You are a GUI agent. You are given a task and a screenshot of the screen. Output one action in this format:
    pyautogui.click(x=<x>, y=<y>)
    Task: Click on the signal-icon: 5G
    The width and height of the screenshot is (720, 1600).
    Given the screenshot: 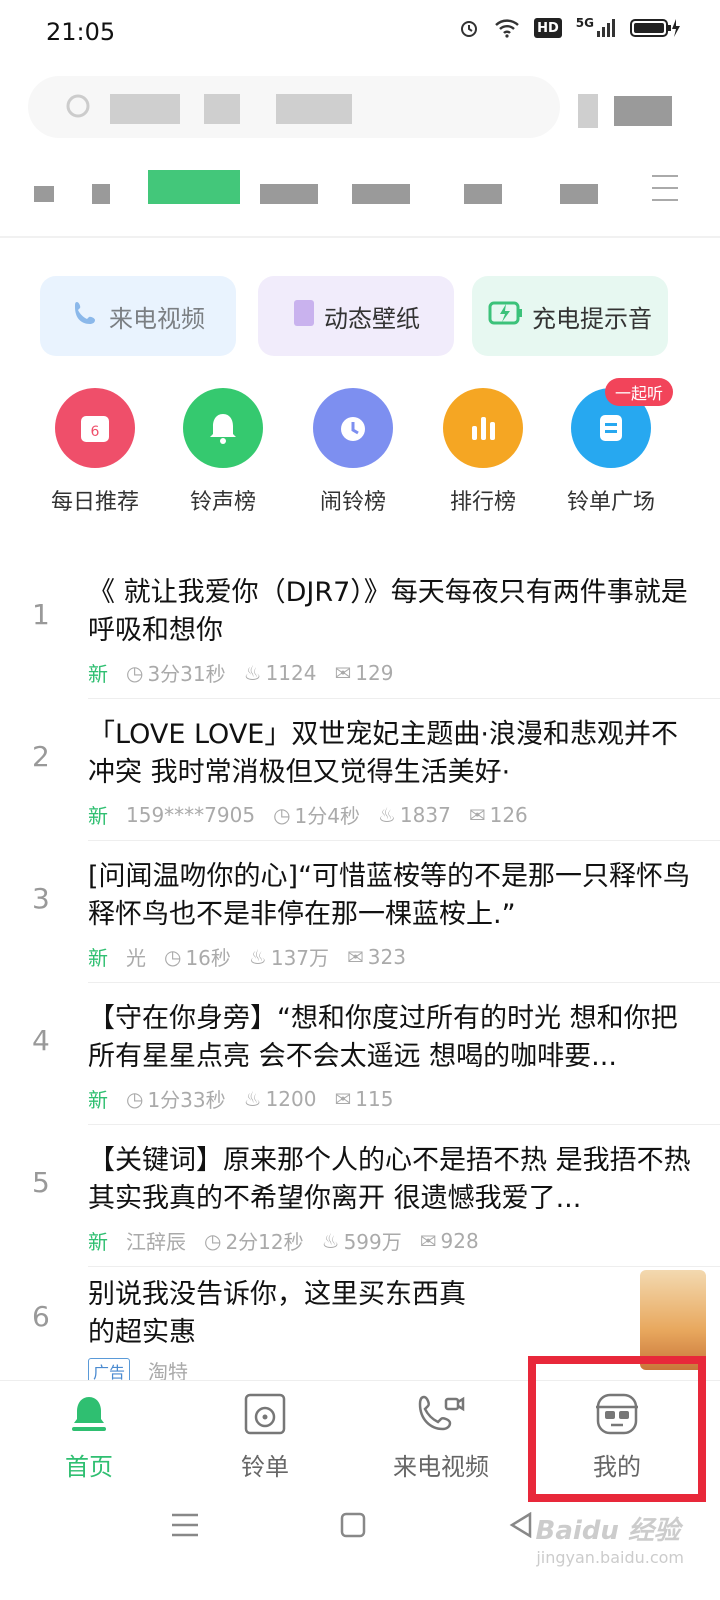 What is the action you would take?
    pyautogui.click(x=596, y=28)
    